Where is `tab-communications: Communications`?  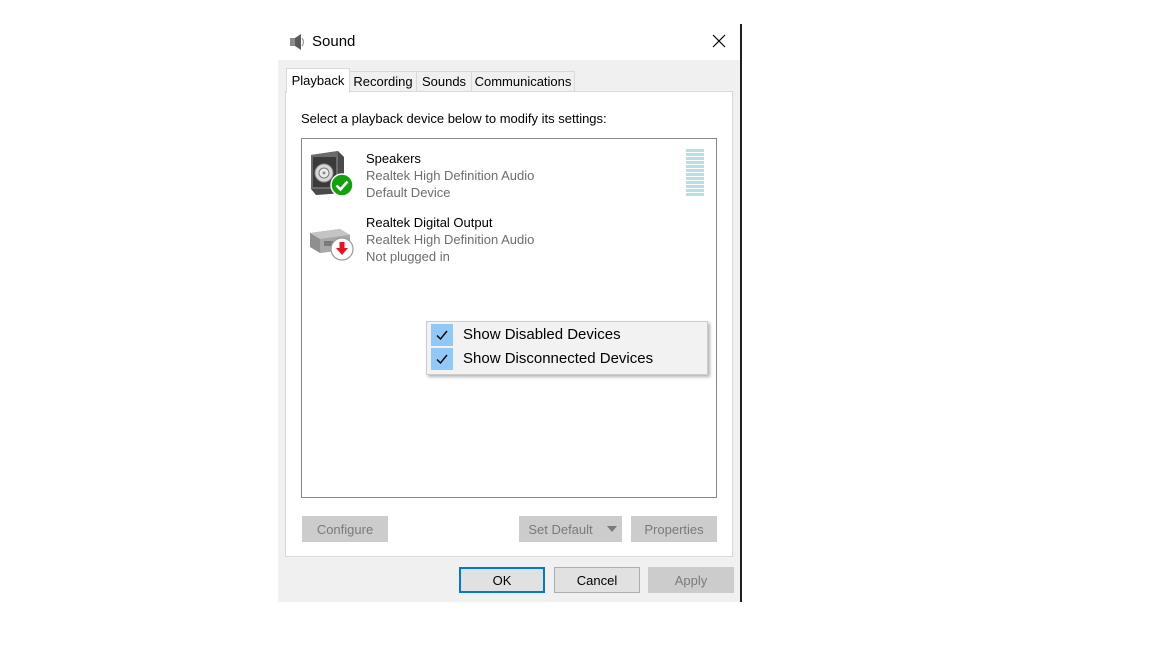 tab-communications: Communications is located at coordinates (523, 81).